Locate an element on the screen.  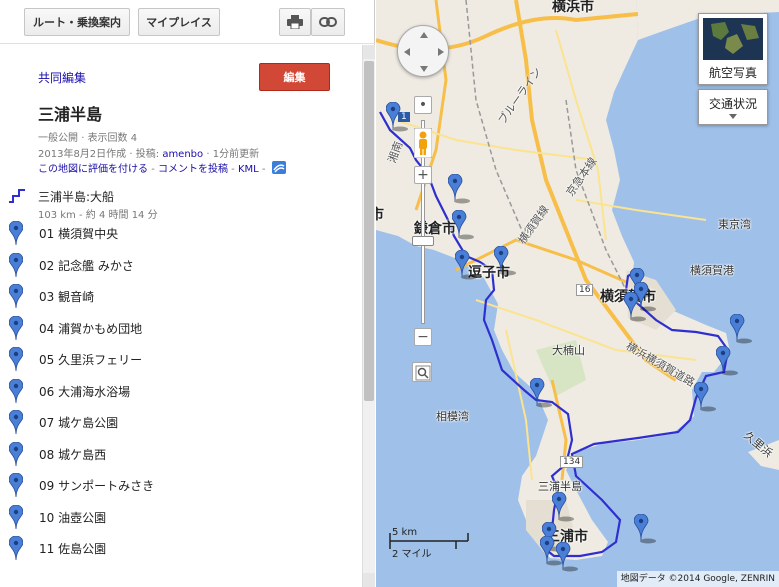
route-16-shield: 16 is located at coordinates (585, 290).